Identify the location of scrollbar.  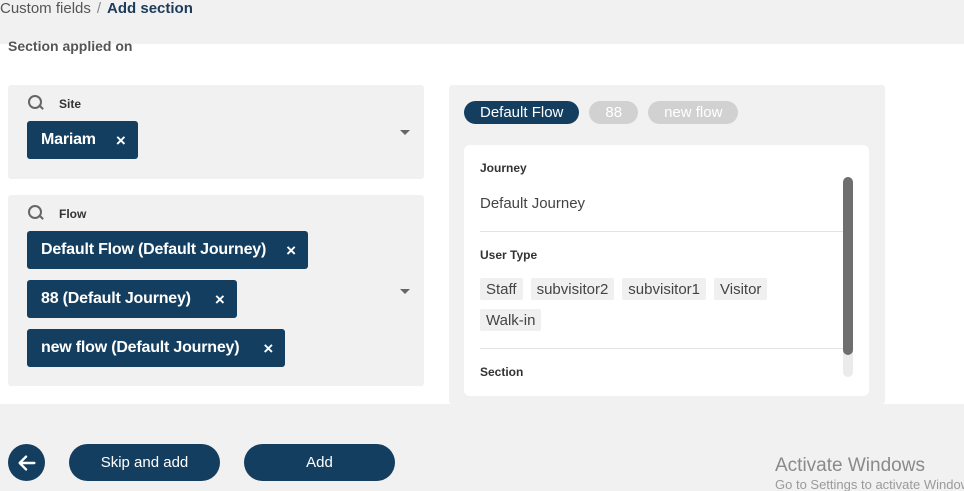
(848, 277).